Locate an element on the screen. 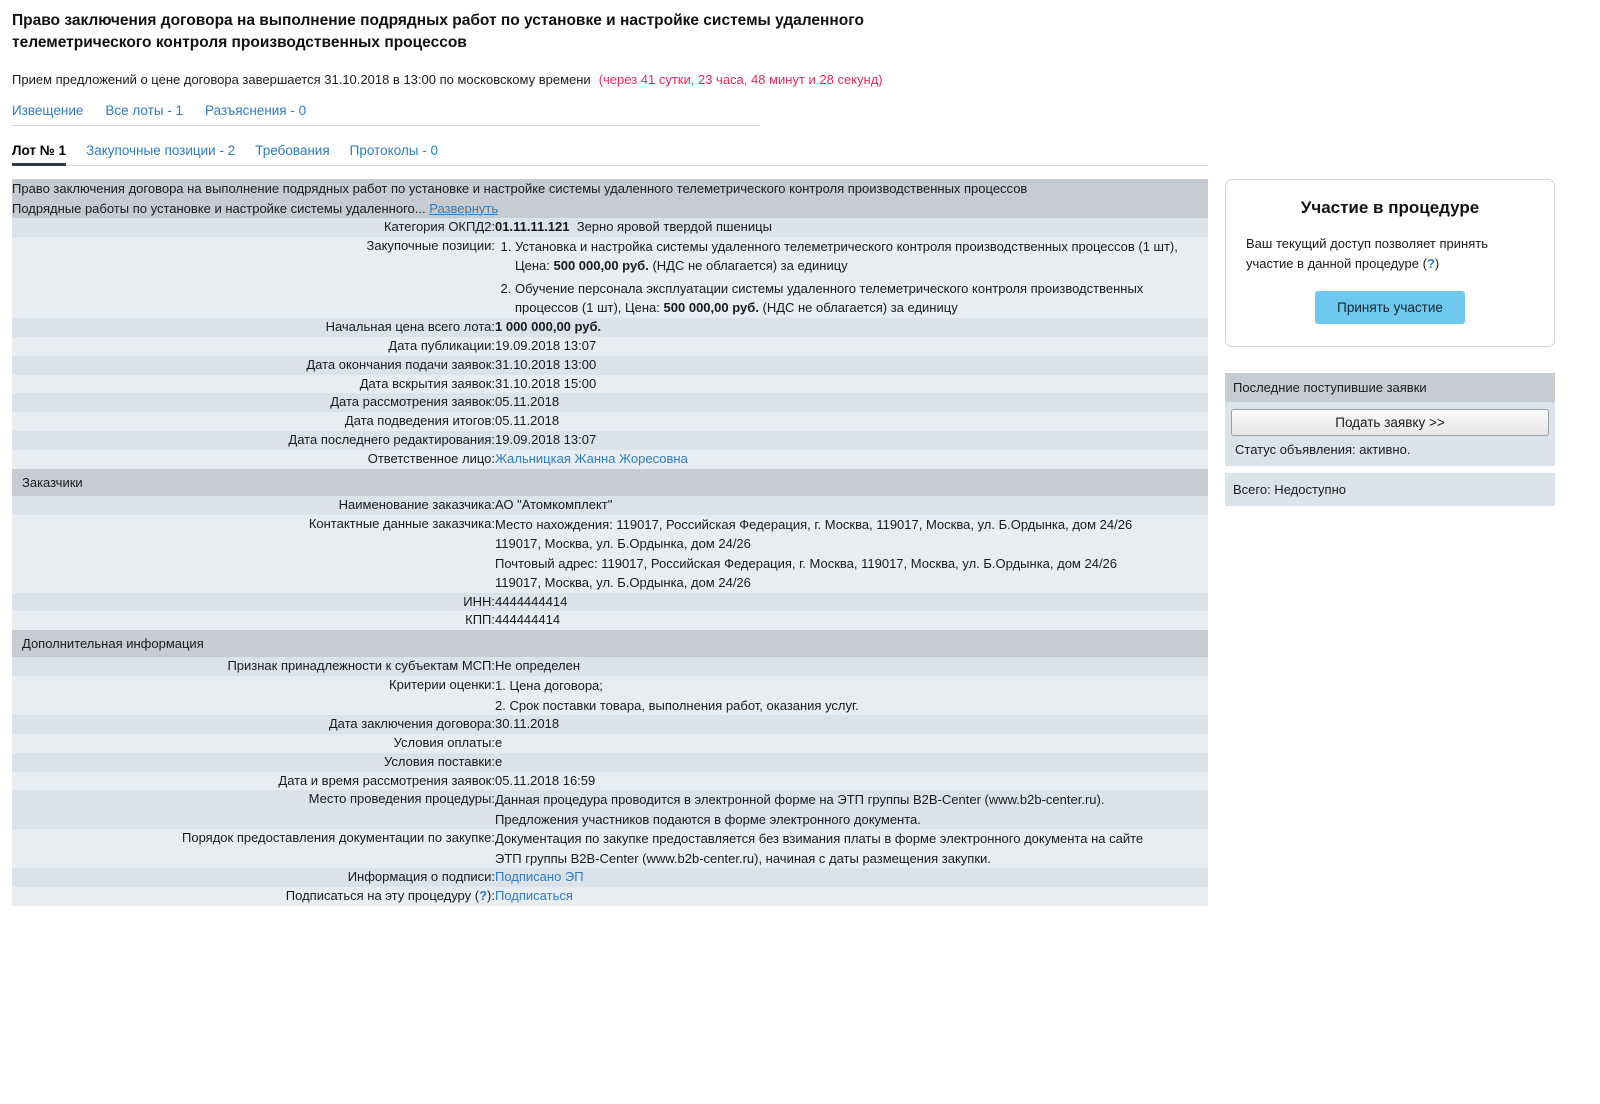 The width and height of the screenshot is (1600, 1104). submit-bid-button: Подать заявку >> is located at coordinates (1390, 423).